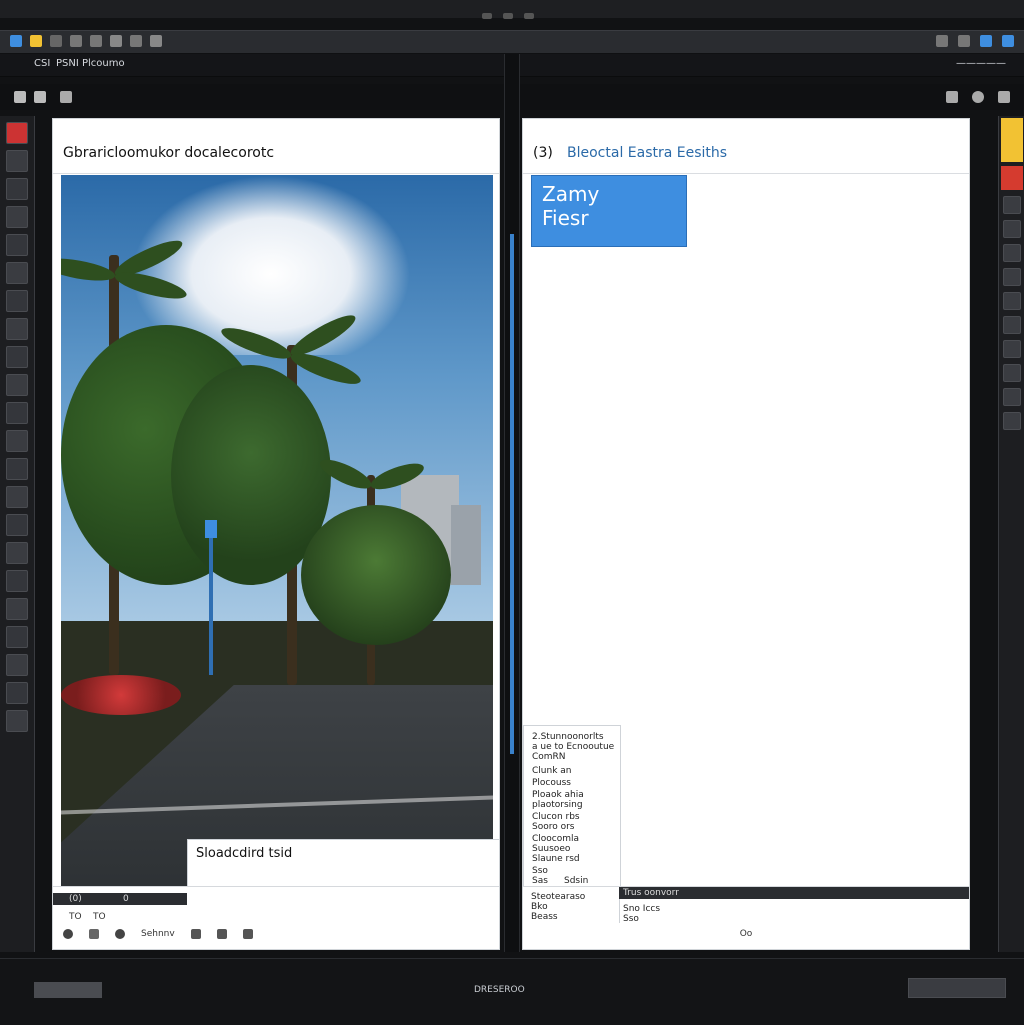 The height and width of the screenshot is (1025, 1024). I want to click on right-footer-center: Oo, so click(746, 934).